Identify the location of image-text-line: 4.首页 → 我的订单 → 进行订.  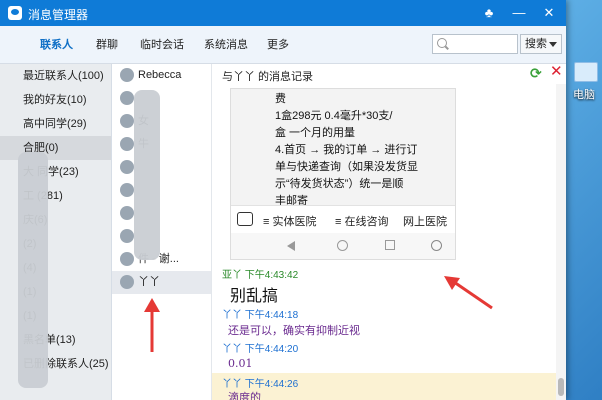
(346, 150).